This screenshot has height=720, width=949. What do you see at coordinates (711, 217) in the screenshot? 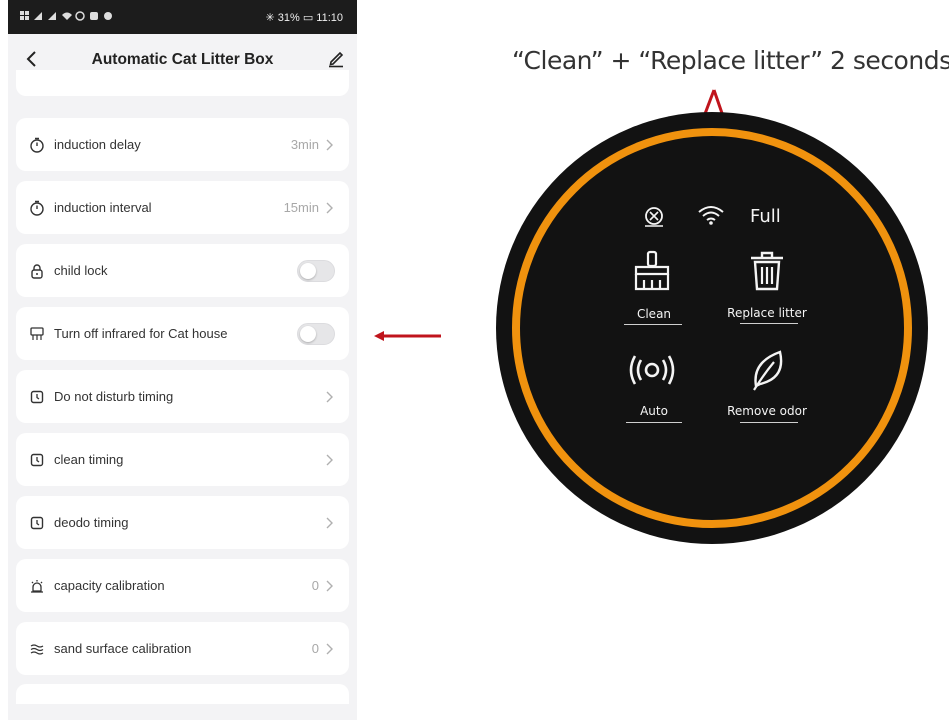
I see `wifi-icon` at bounding box center [711, 217].